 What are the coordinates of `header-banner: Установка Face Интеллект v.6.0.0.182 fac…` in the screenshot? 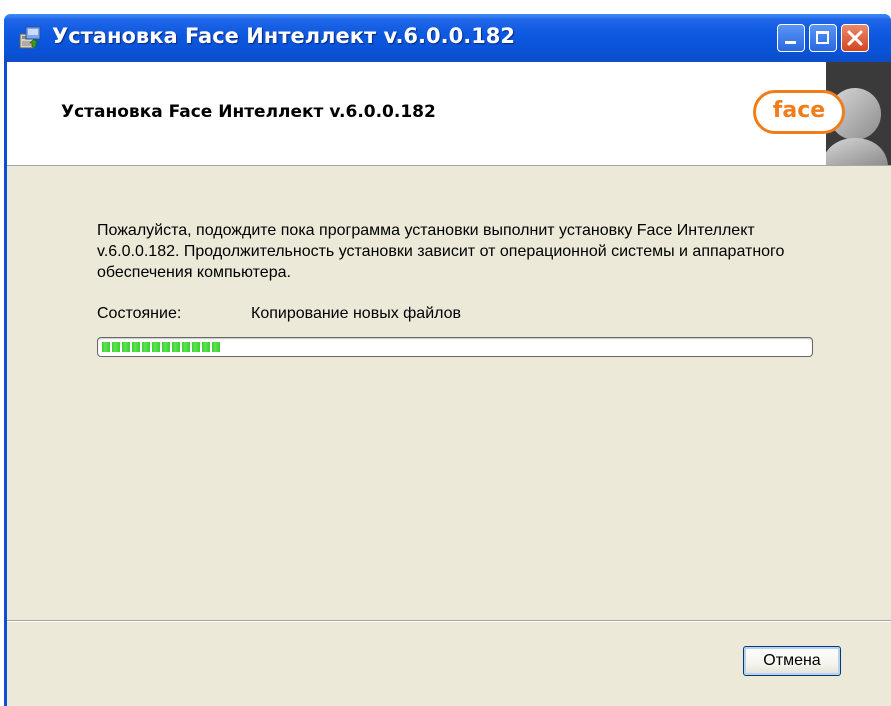 It's located at (449, 114).